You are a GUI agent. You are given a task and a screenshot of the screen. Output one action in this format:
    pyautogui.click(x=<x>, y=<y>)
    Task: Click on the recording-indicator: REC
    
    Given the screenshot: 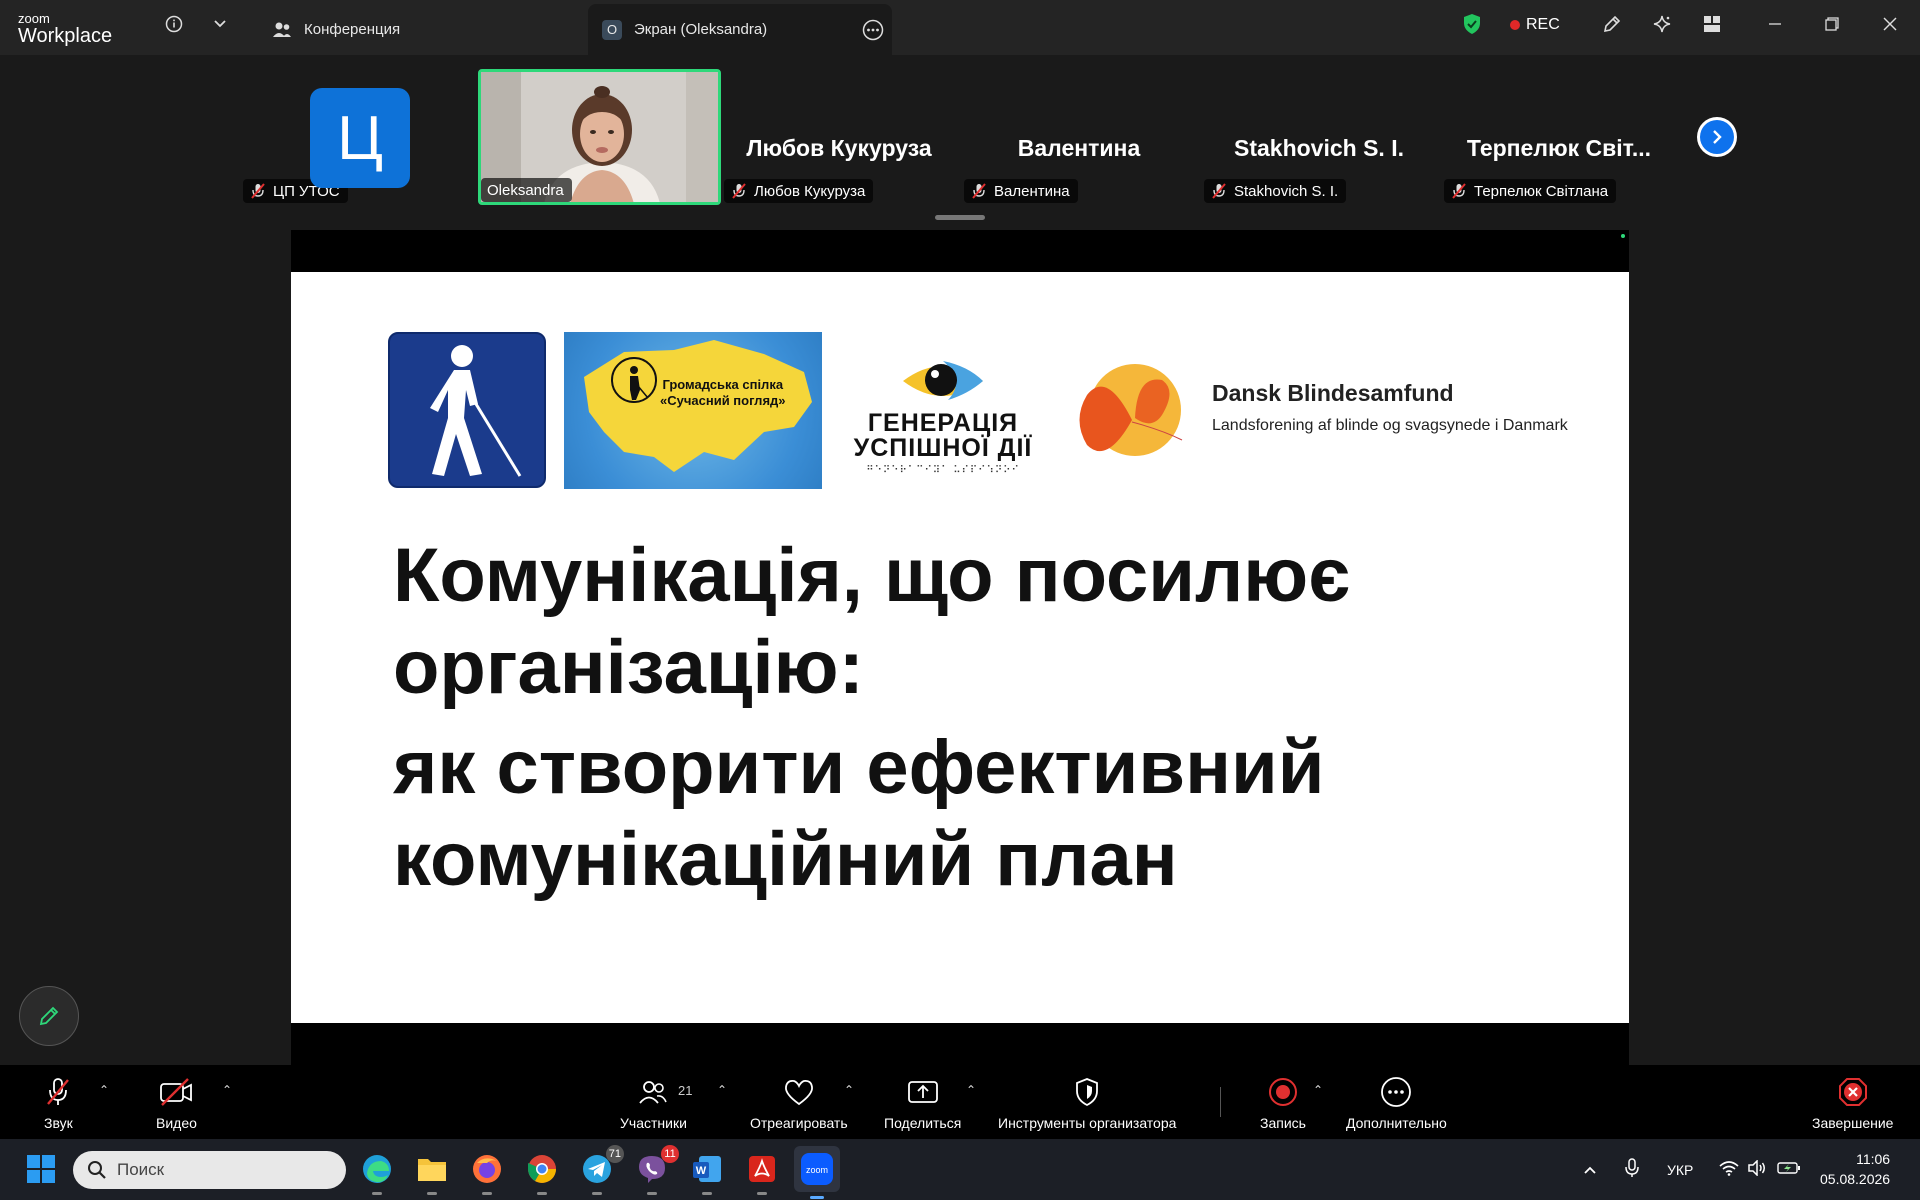 What is the action you would take?
    pyautogui.click(x=1535, y=25)
    